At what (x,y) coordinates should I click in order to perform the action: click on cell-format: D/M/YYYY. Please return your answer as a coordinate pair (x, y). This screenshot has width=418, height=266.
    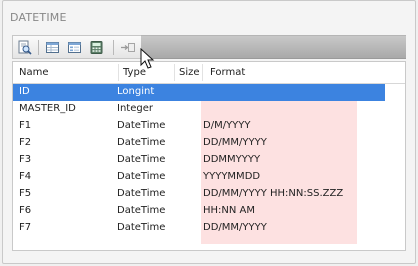
    Looking at the image, I should click on (227, 125).